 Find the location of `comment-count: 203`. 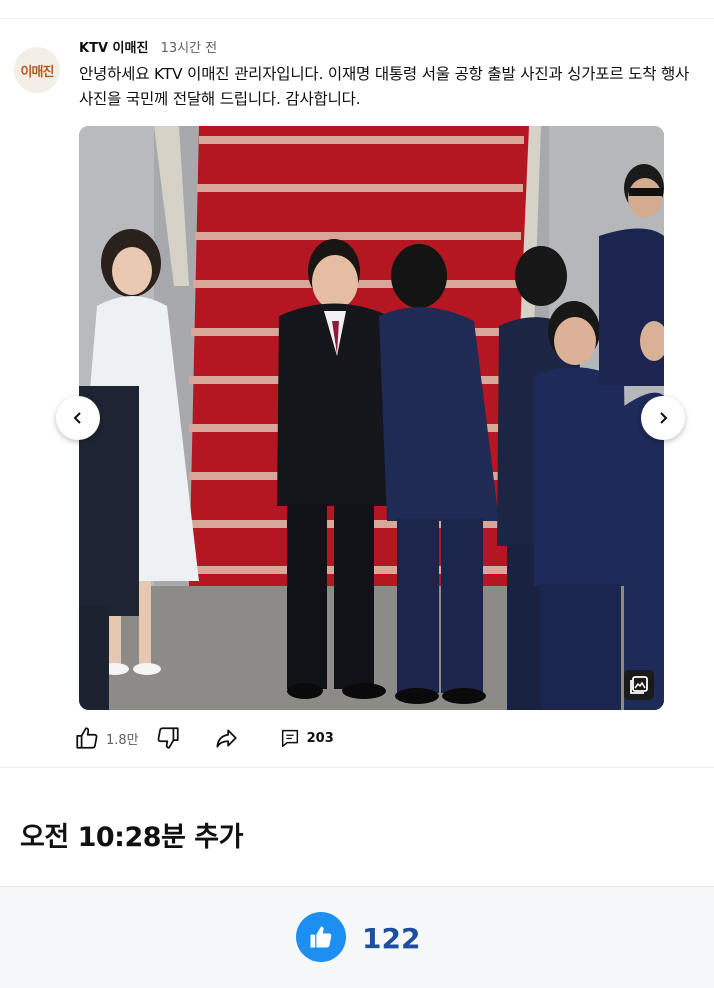

comment-count: 203 is located at coordinates (320, 738).